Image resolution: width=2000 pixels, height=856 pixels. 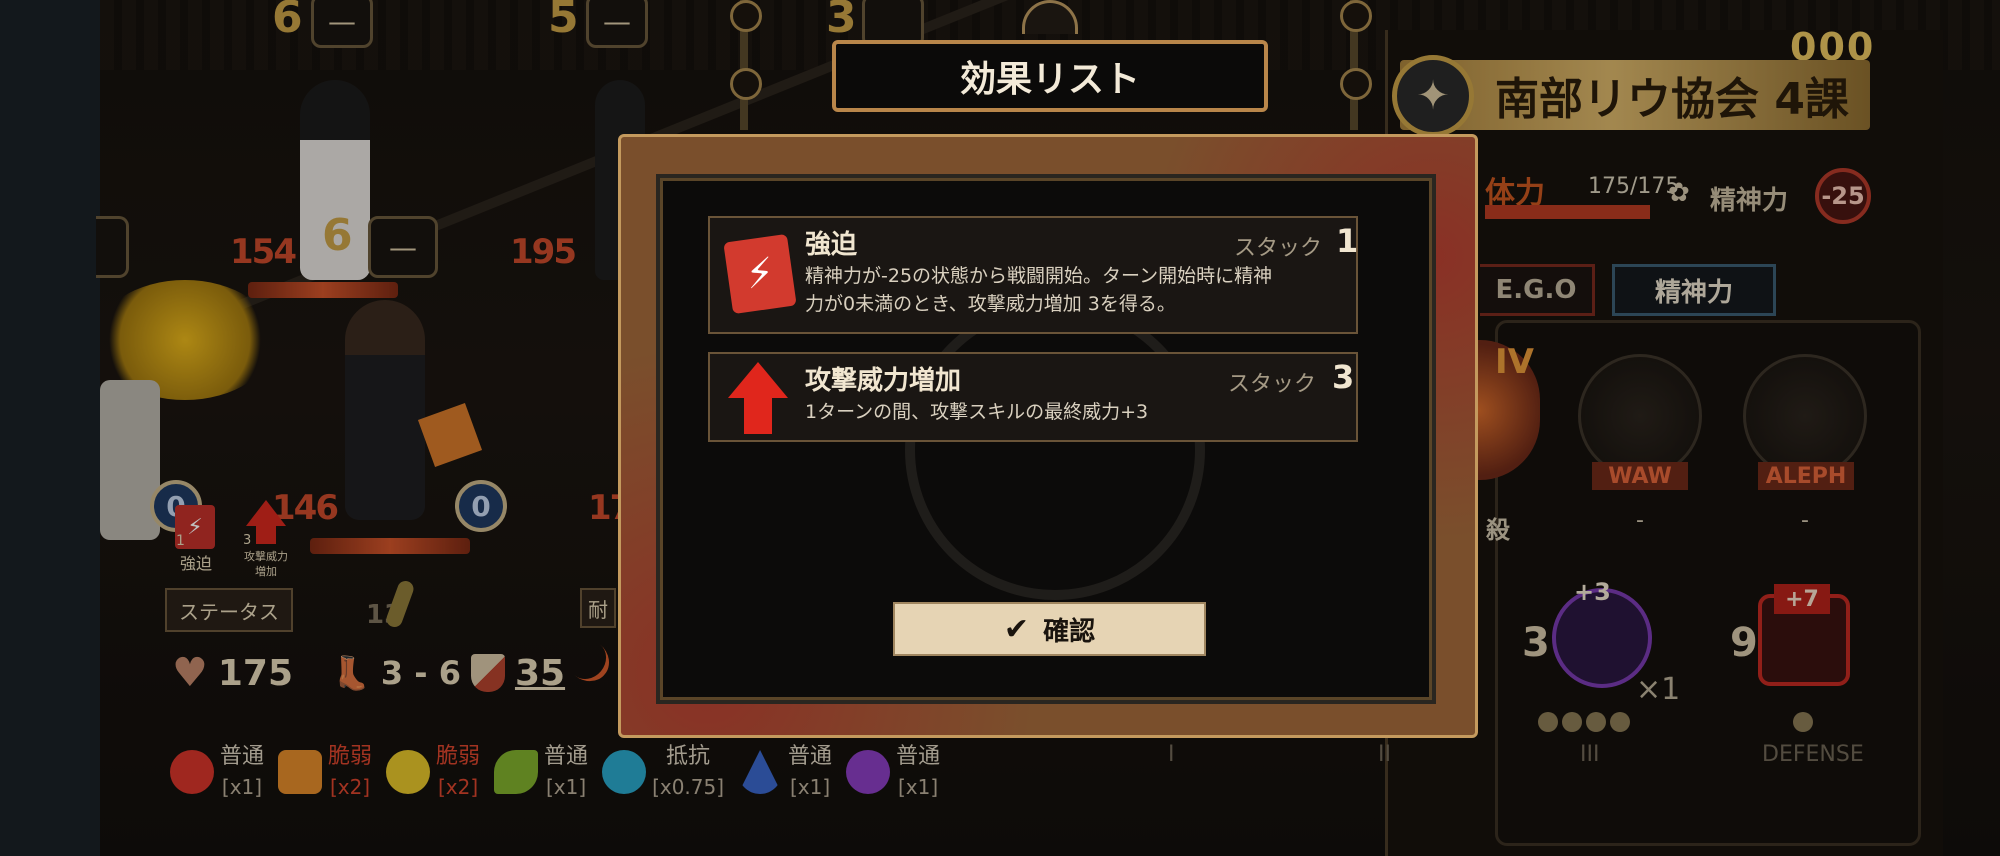 What do you see at coordinates (831, 245) in the screenshot?
I see `effect-name: 強迫` at bounding box center [831, 245].